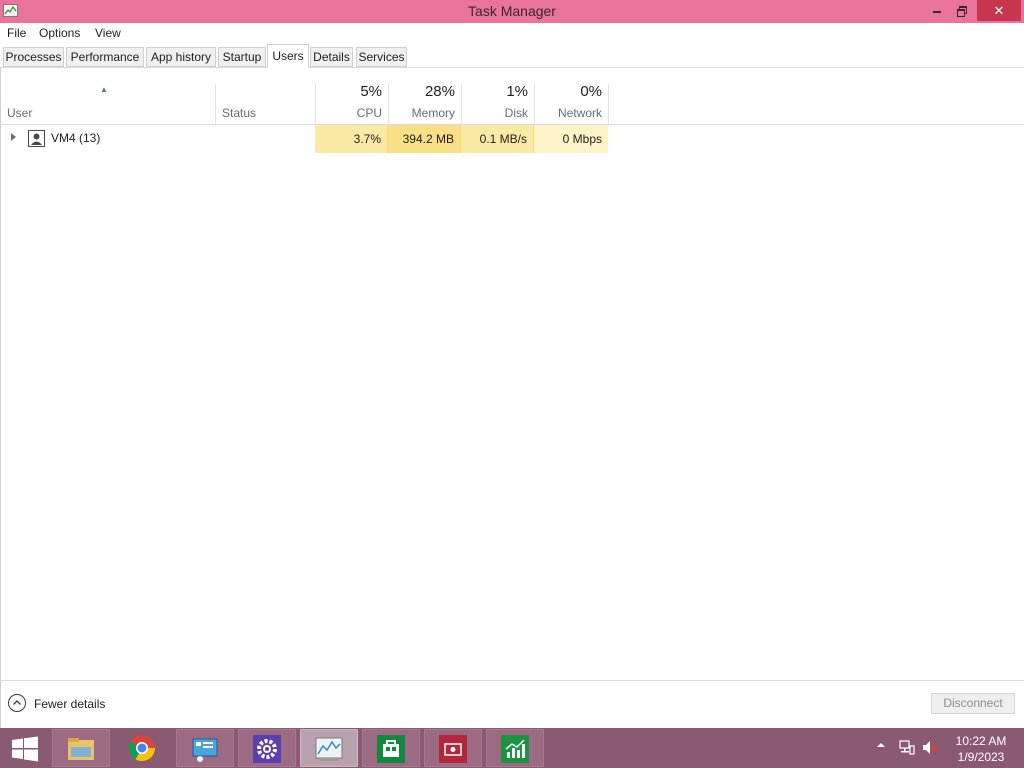 Image resolution: width=1024 pixels, height=768 pixels. Describe the element at coordinates (288, 56) in the screenshot. I see `tab-users: Users` at that location.